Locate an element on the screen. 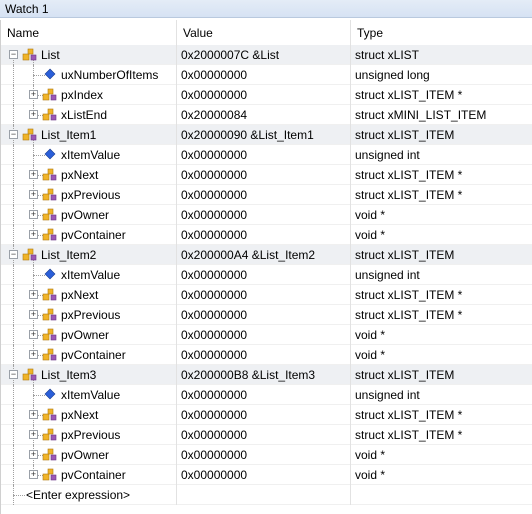 The image size is (532, 514). value-cell: 0x2000007C &List is located at coordinates (264, 55).